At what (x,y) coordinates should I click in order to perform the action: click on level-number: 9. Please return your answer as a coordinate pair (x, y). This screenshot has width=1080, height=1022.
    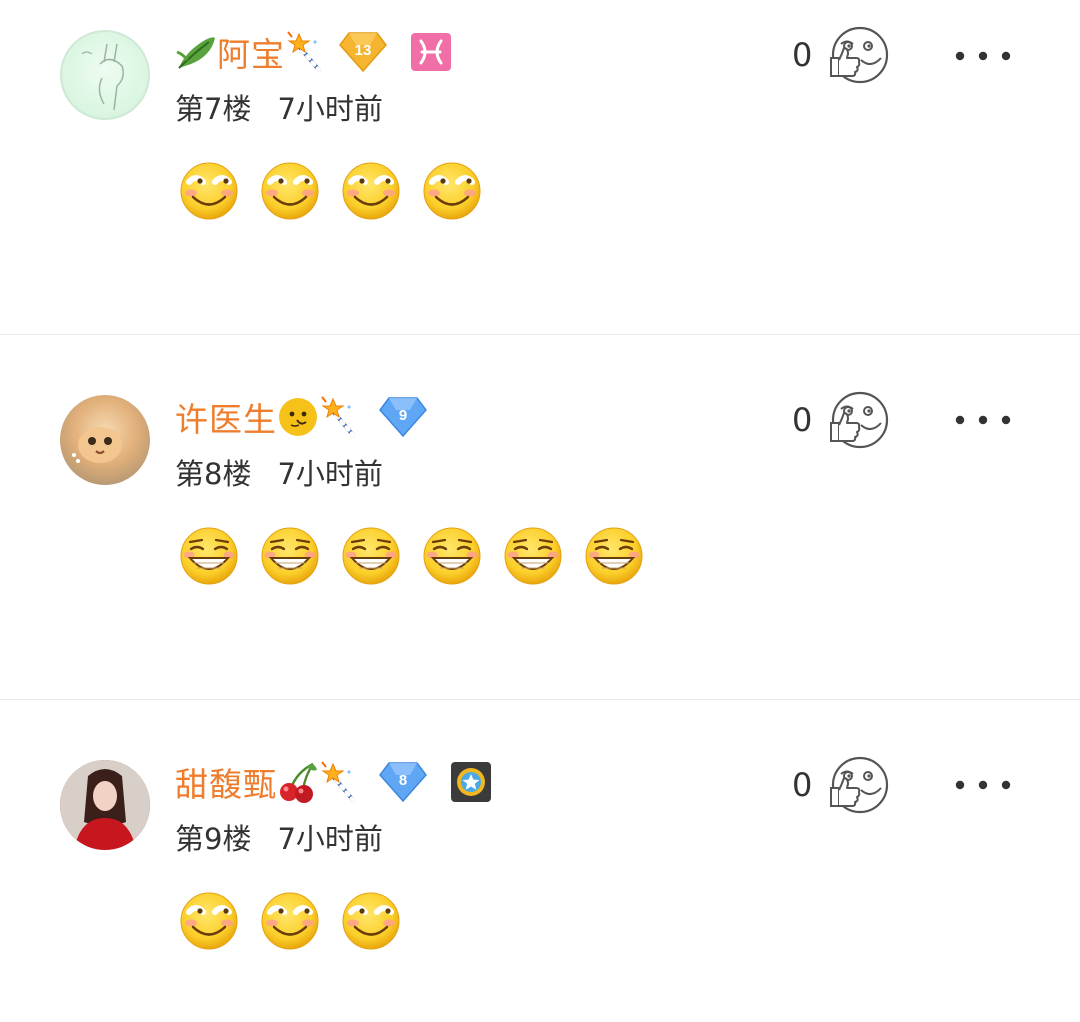
    Looking at the image, I should click on (403, 415).